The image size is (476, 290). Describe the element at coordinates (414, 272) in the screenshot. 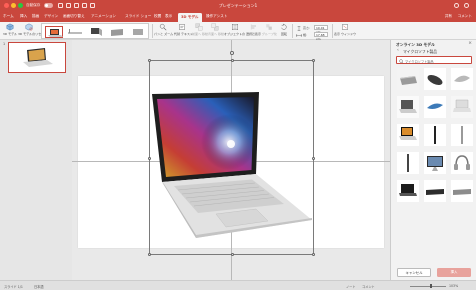

I see `cancel-button: キャンセル` at that location.